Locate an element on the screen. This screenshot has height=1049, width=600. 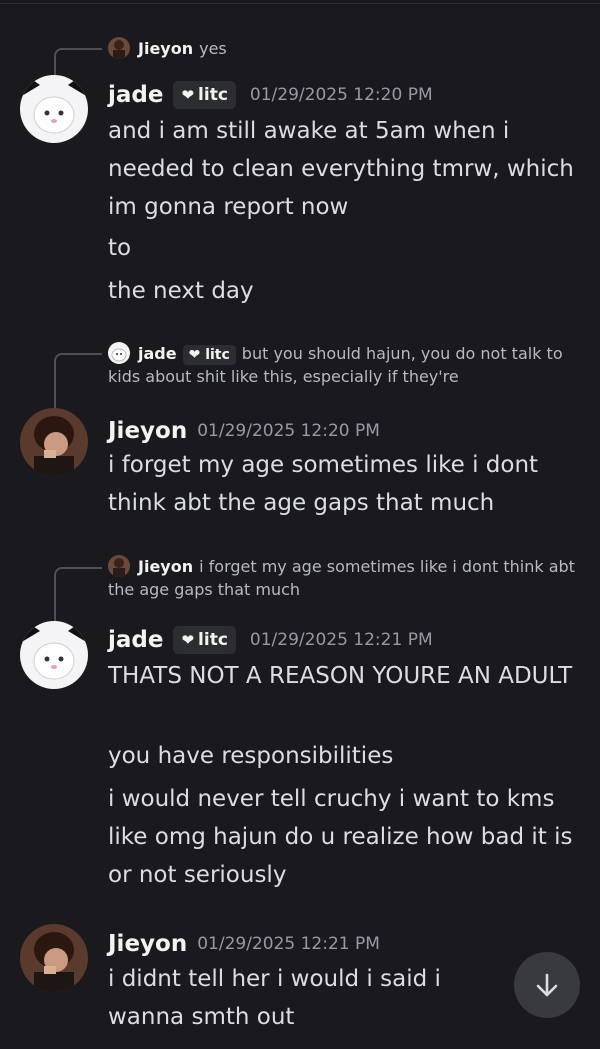
arrow-down-icon is located at coordinates (547, 985).